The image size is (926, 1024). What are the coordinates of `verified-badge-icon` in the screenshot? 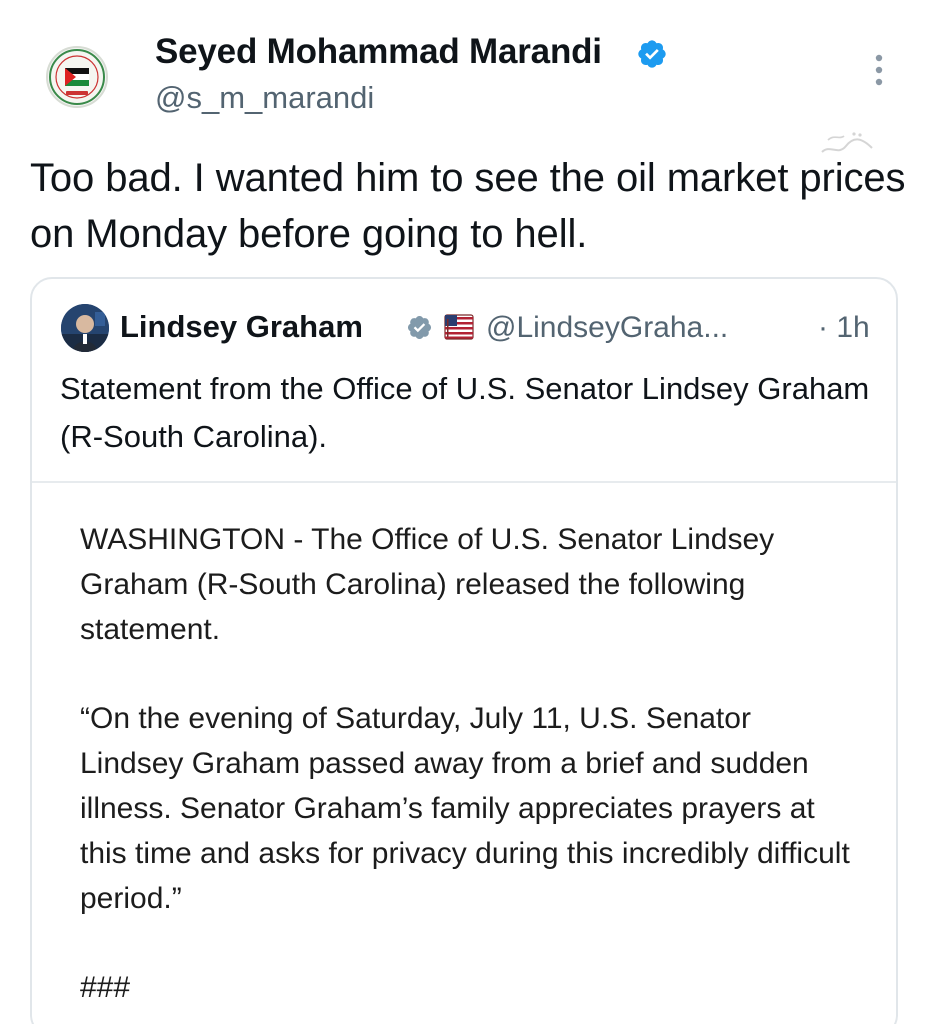 It's located at (652, 54).